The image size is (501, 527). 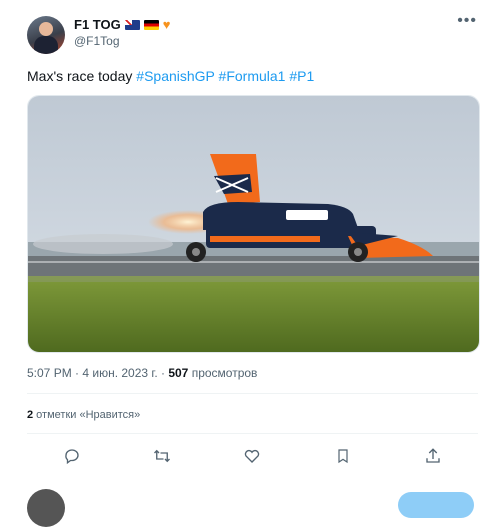 I want to click on action-bar, so click(x=252, y=456).